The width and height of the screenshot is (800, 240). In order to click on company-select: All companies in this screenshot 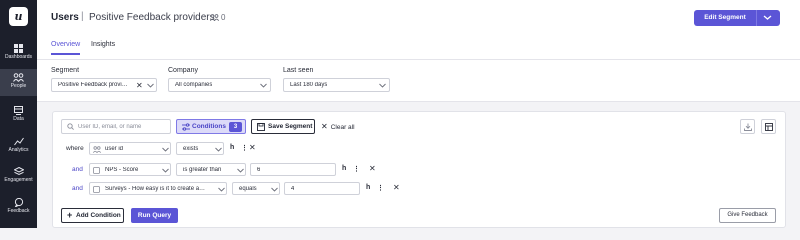, I will do `click(219, 85)`.